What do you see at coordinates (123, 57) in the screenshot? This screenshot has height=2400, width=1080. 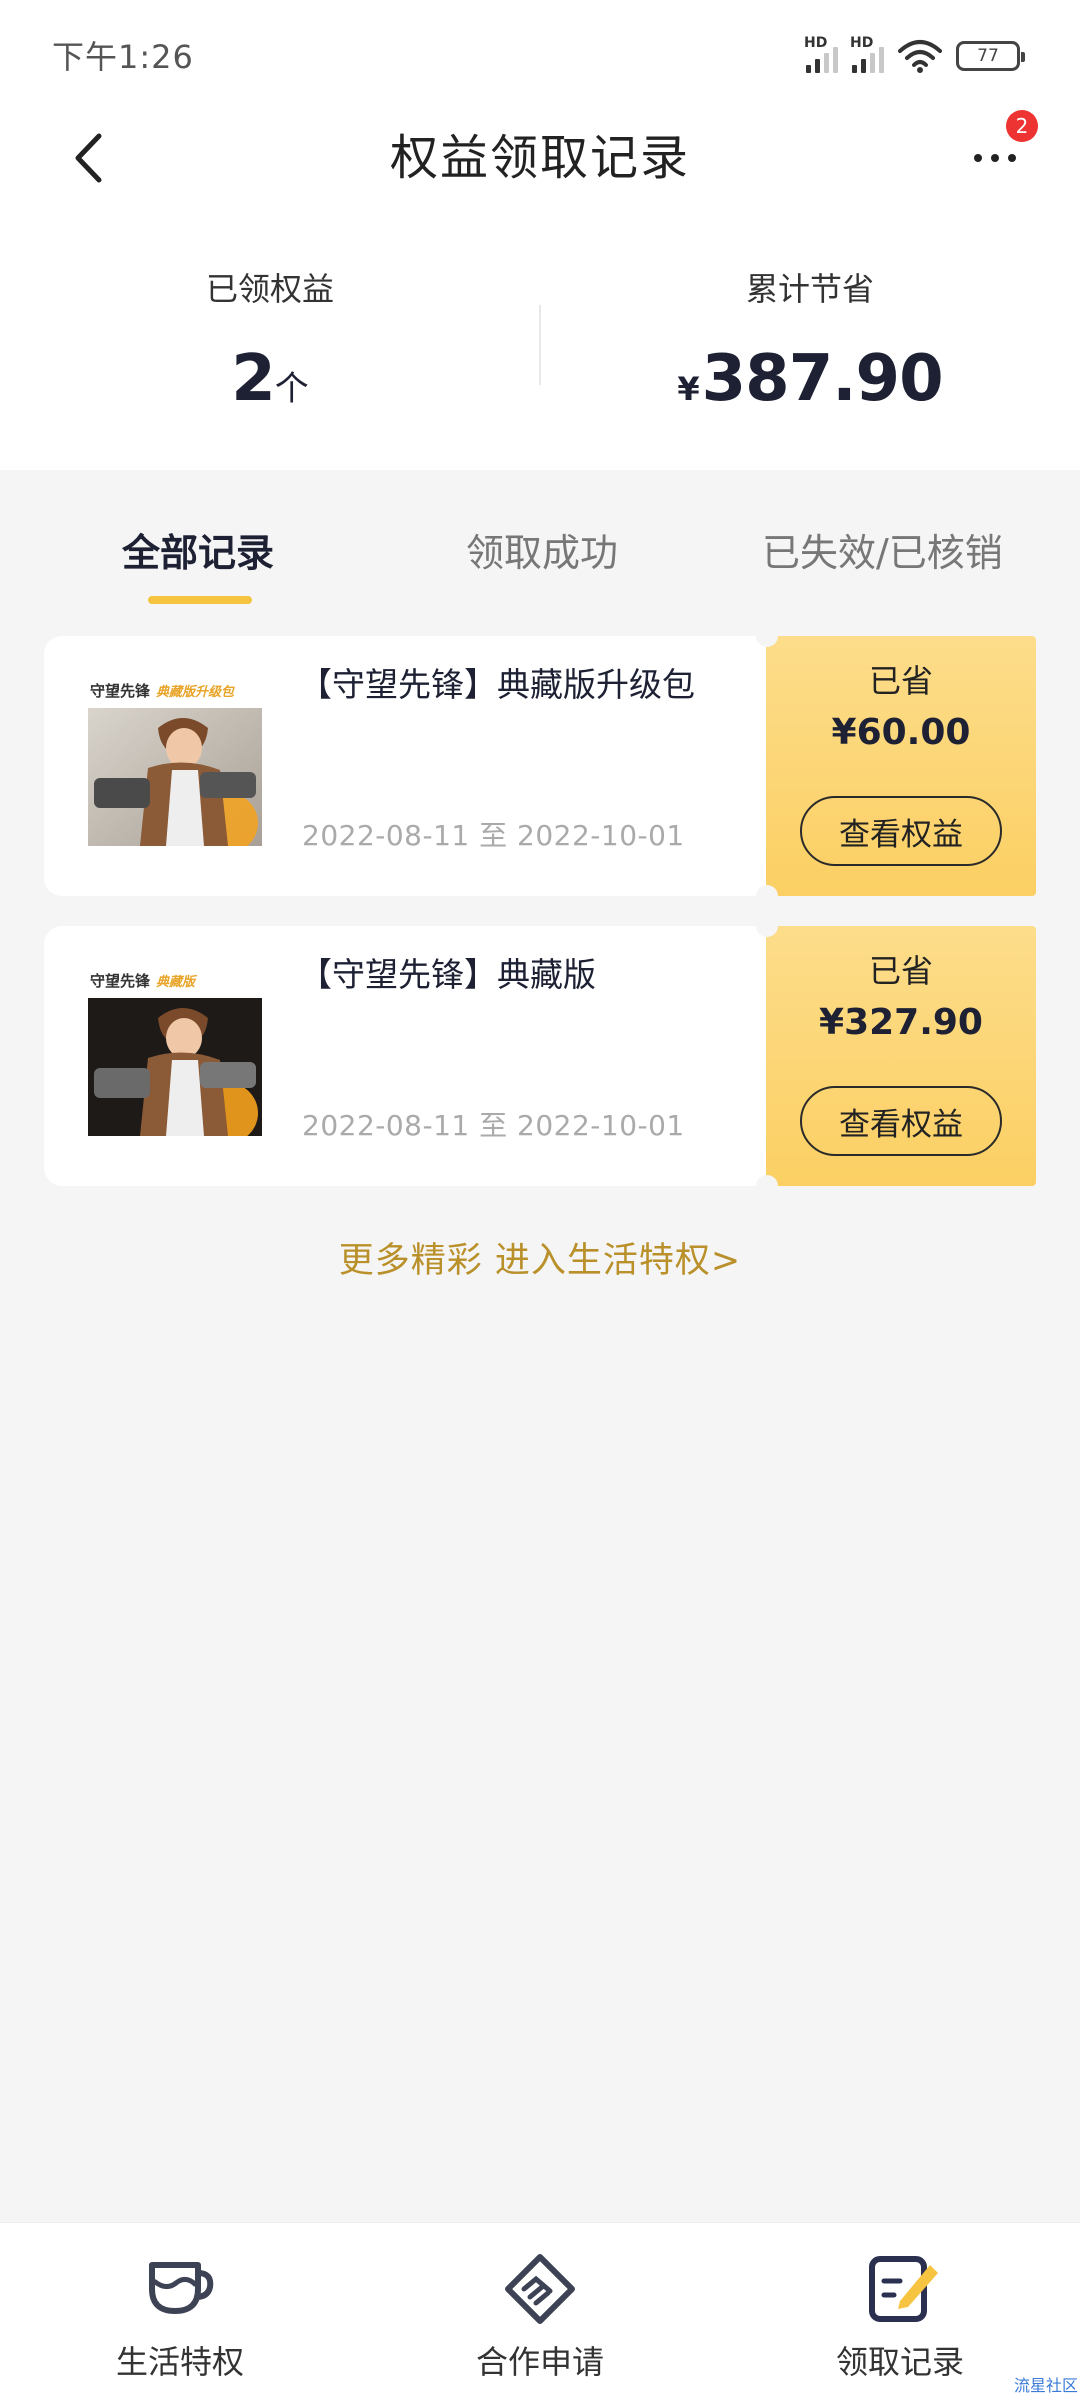 I see `status-time: 下午1:26` at bounding box center [123, 57].